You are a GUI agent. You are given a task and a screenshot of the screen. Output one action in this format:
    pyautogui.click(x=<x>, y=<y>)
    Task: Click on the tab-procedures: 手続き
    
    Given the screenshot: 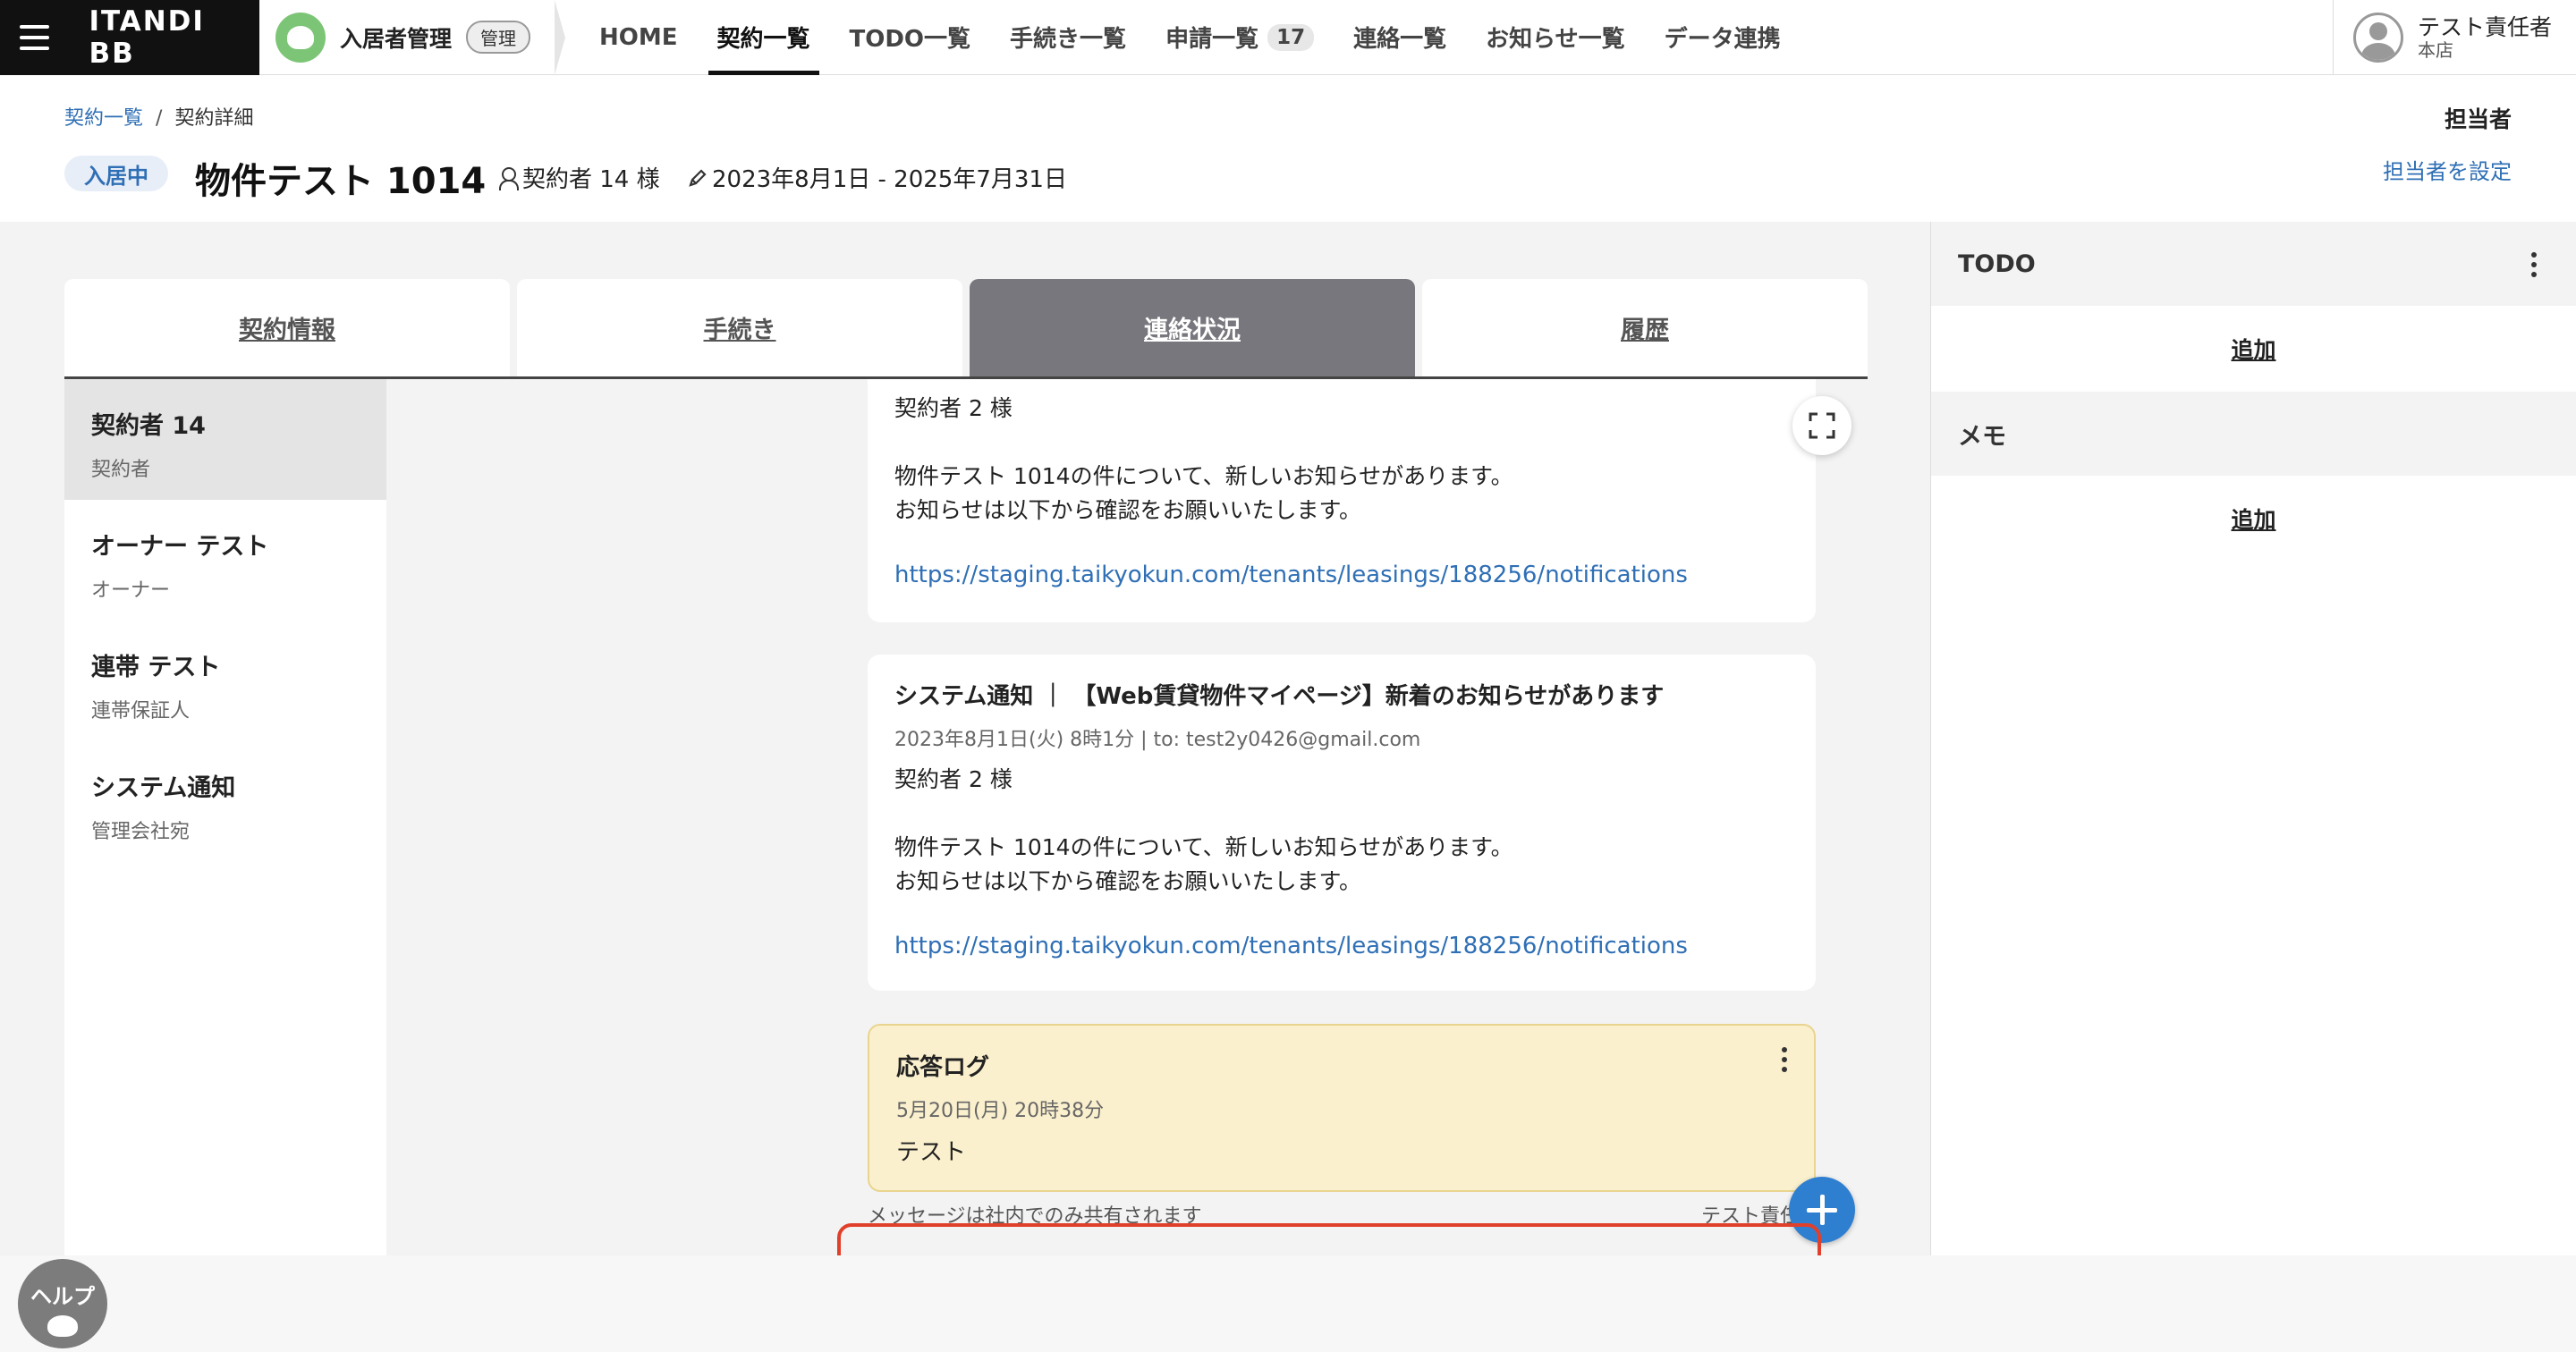 What is the action you would take?
    pyautogui.click(x=739, y=327)
    